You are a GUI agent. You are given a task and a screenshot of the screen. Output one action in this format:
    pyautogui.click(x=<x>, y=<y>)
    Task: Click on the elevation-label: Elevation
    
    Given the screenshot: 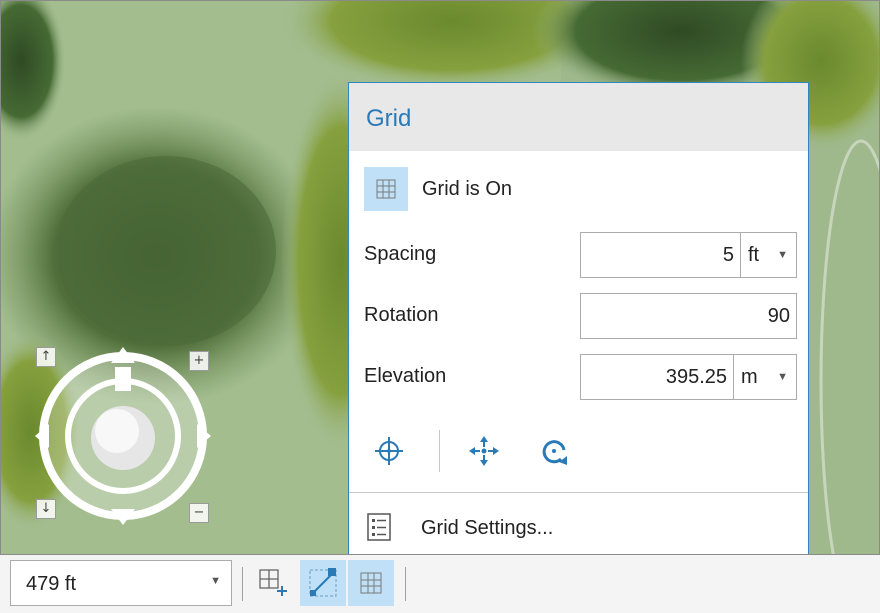 What is the action you would take?
    pyautogui.click(x=405, y=376)
    